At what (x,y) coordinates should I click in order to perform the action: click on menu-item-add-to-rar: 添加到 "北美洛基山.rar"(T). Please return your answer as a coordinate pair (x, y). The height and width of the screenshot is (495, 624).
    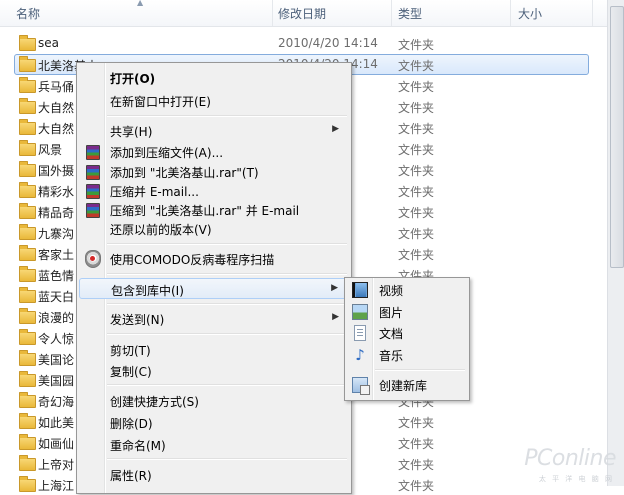
    Looking at the image, I should click on (213, 171).